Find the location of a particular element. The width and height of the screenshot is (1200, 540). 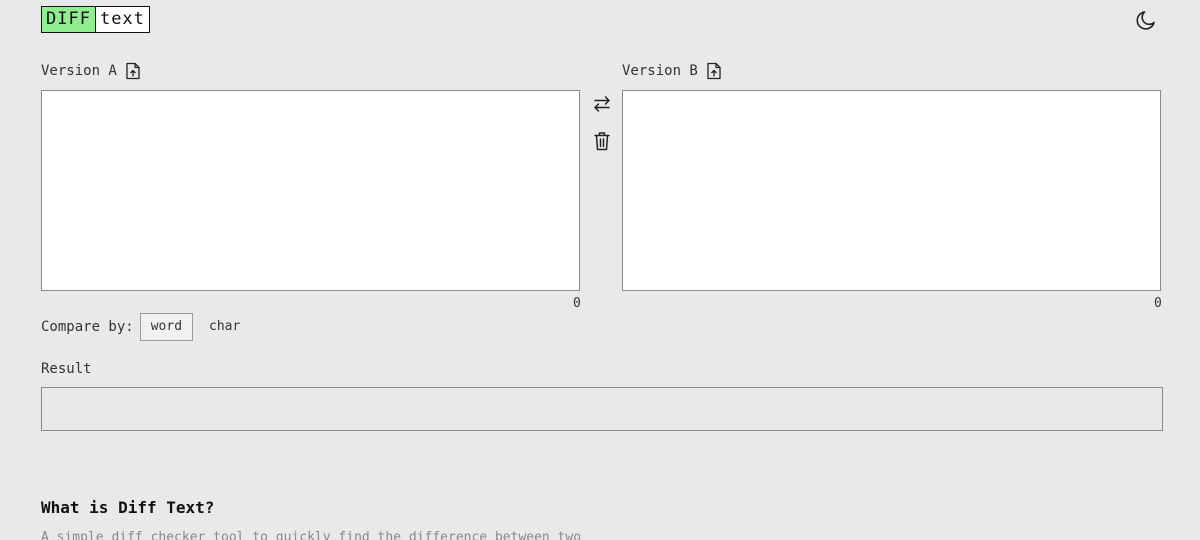

version-b-char-count: 0 is located at coordinates (1158, 303).